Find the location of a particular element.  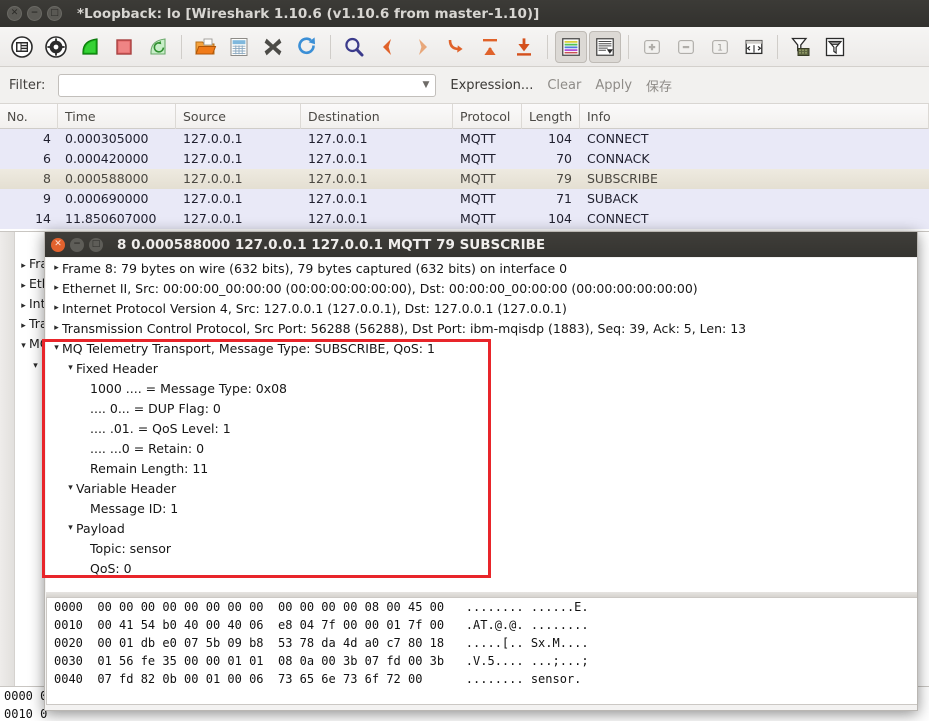

display-filters-icon is located at coordinates (835, 47).